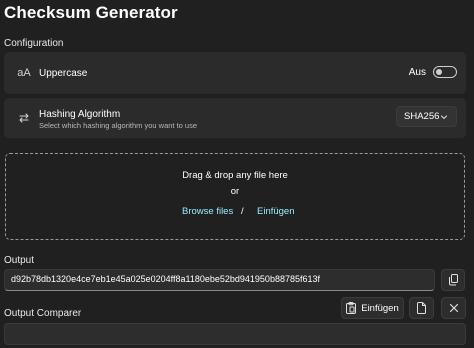  What do you see at coordinates (24, 118) in the screenshot?
I see `swap-arrows-icon` at bounding box center [24, 118].